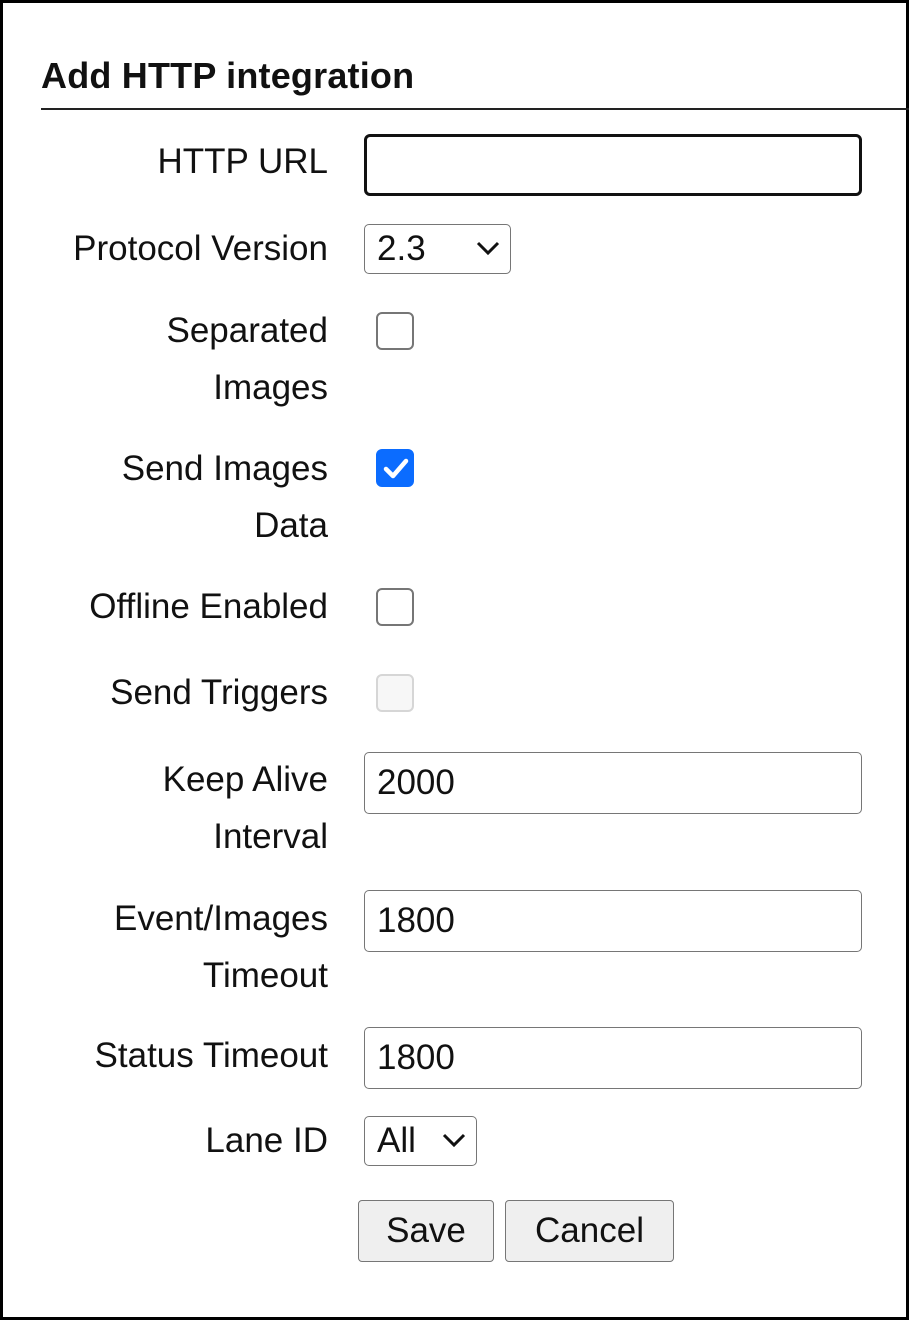 The height and width of the screenshot is (1320, 909). I want to click on save-button: Save, so click(426, 1231).